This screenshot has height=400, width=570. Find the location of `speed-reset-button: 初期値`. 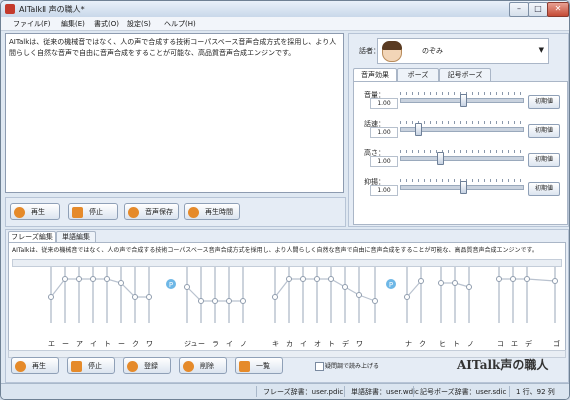

speed-reset-button: 初期値 is located at coordinates (544, 131).